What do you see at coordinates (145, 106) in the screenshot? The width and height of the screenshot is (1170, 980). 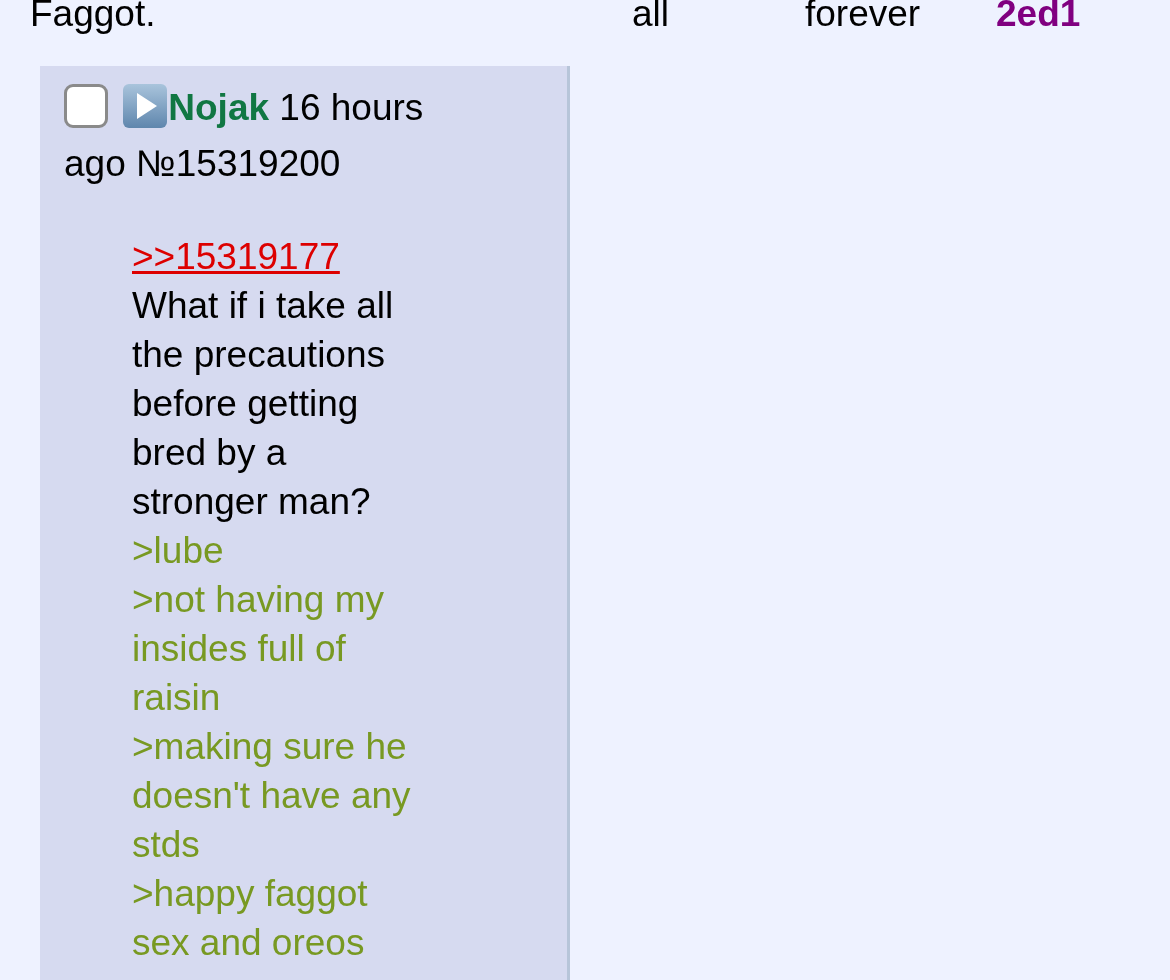 I see `play-icon` at bounding box center [145, 106].